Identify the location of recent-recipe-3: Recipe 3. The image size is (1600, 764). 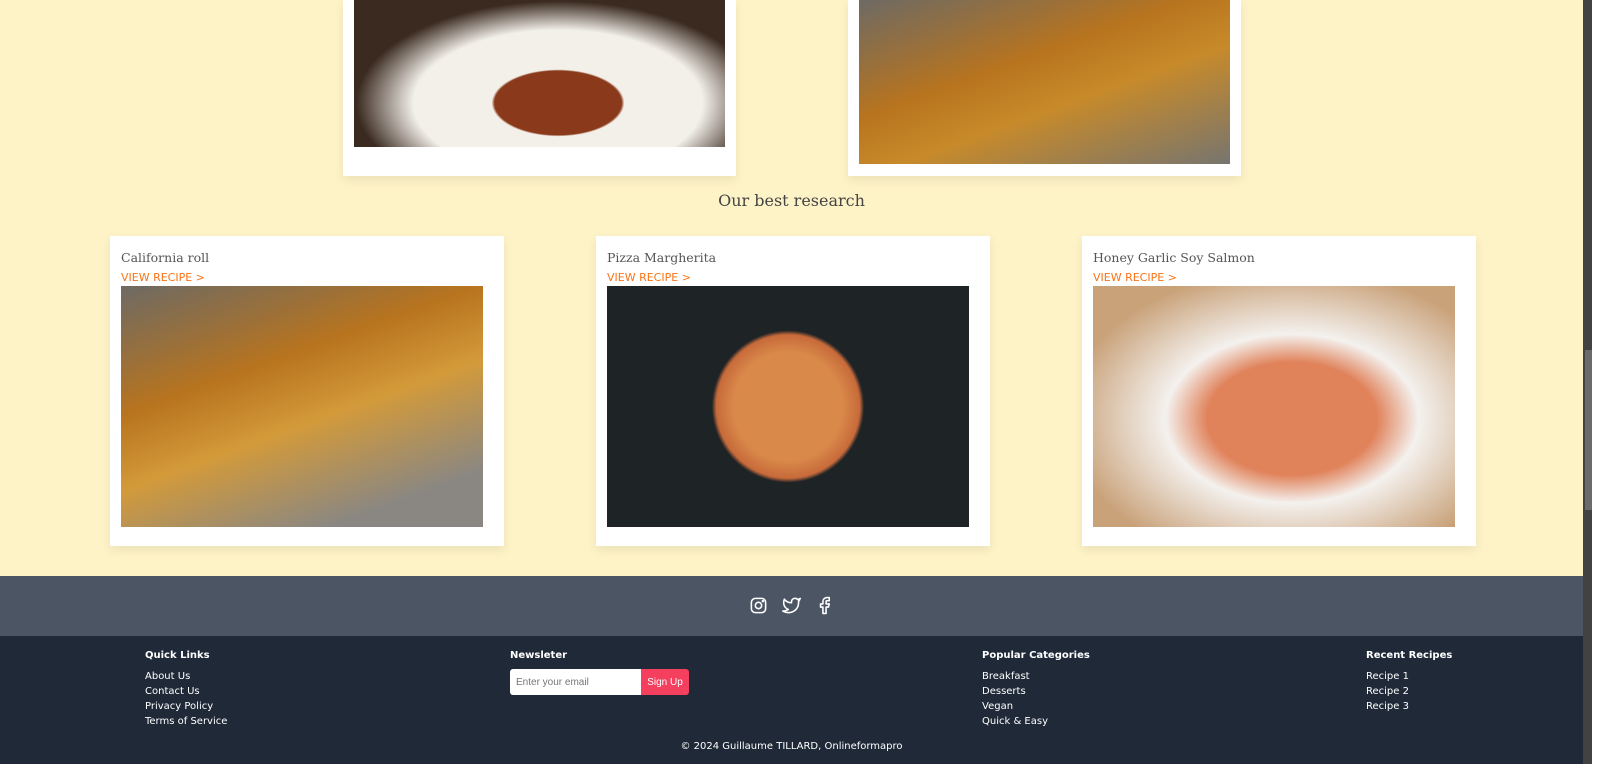
(1409, 706).